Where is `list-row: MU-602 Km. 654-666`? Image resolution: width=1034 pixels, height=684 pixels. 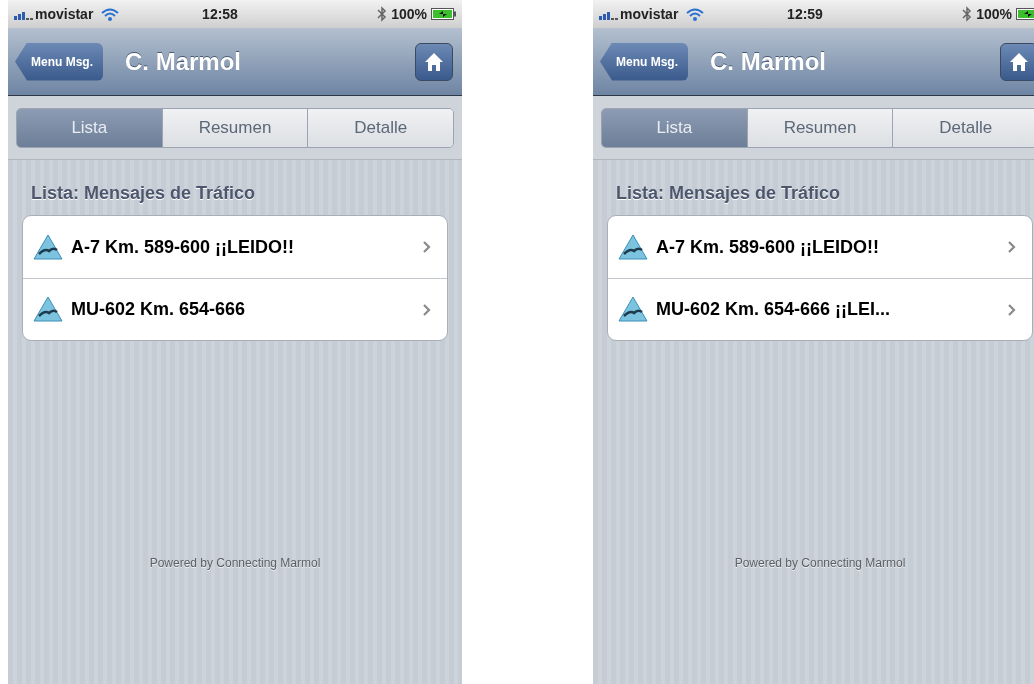
list-row: MU-602 Km. 654-666 is located at coordinates (235, 309).